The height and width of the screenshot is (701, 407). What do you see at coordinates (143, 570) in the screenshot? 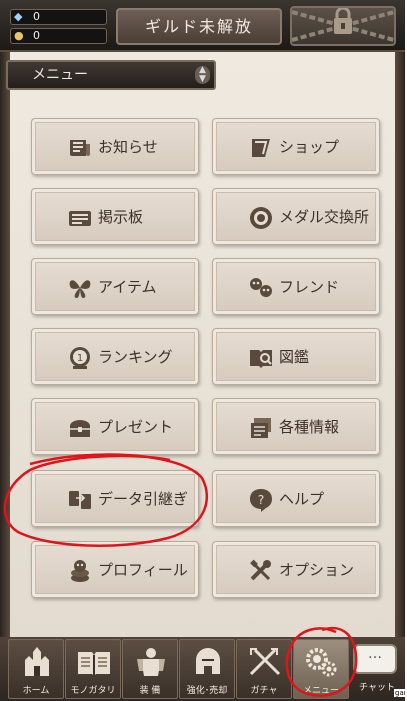
I see `profile-label: プロフィール` at bounding box center [143, 570].